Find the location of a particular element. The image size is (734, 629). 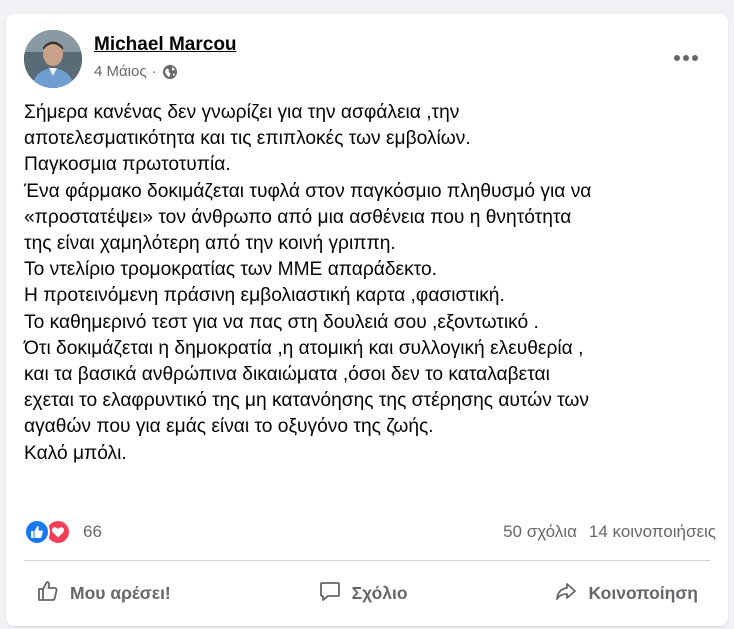

share-icon is located at coordinates (566, 593).